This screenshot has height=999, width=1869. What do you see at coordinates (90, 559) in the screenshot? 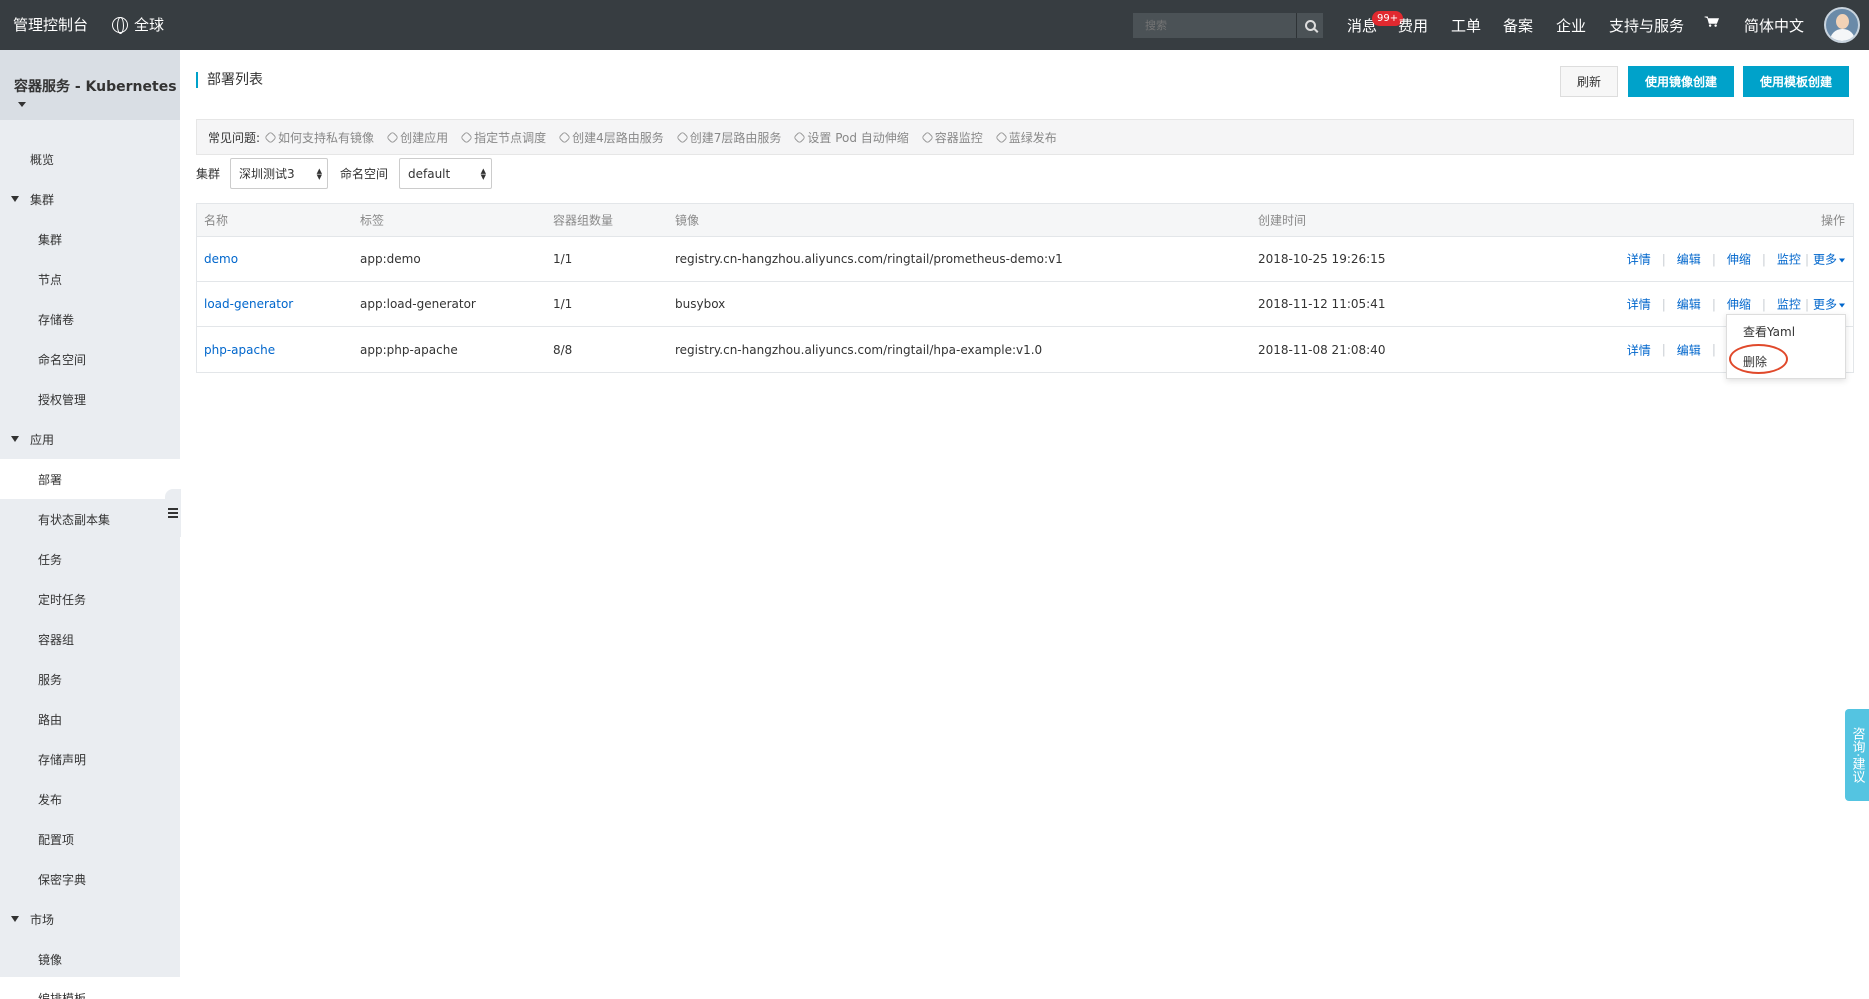
I see `sidebar-item-jobs: 任务` at bounding box center [90, 559].